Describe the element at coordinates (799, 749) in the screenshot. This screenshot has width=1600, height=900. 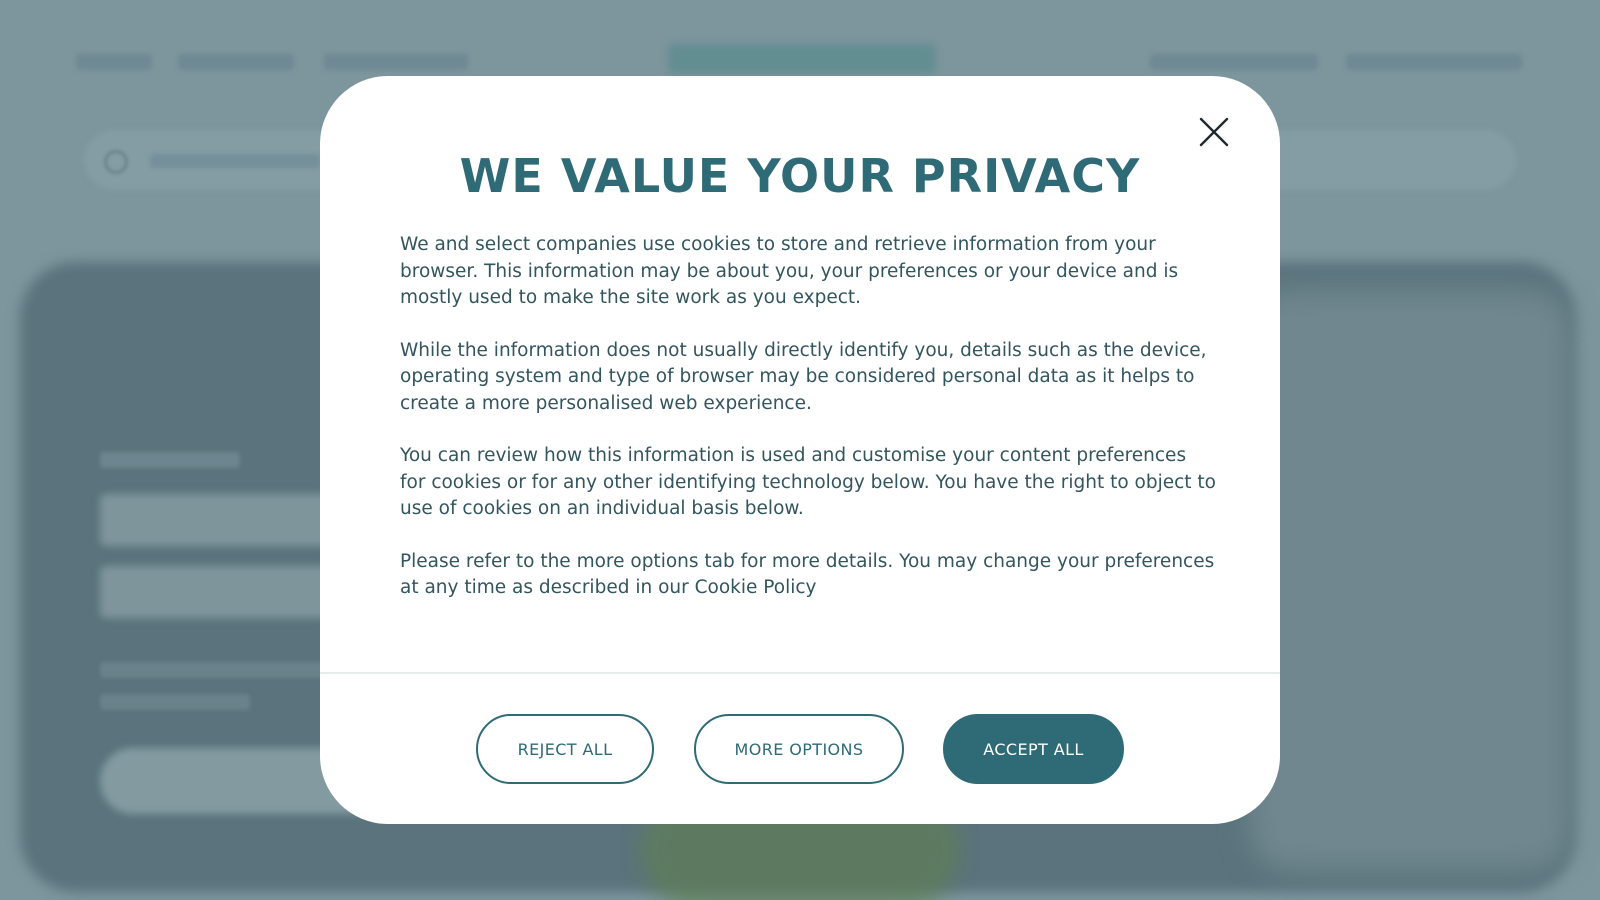
I see `more-options-button: MORE OPTIONS` at that location.